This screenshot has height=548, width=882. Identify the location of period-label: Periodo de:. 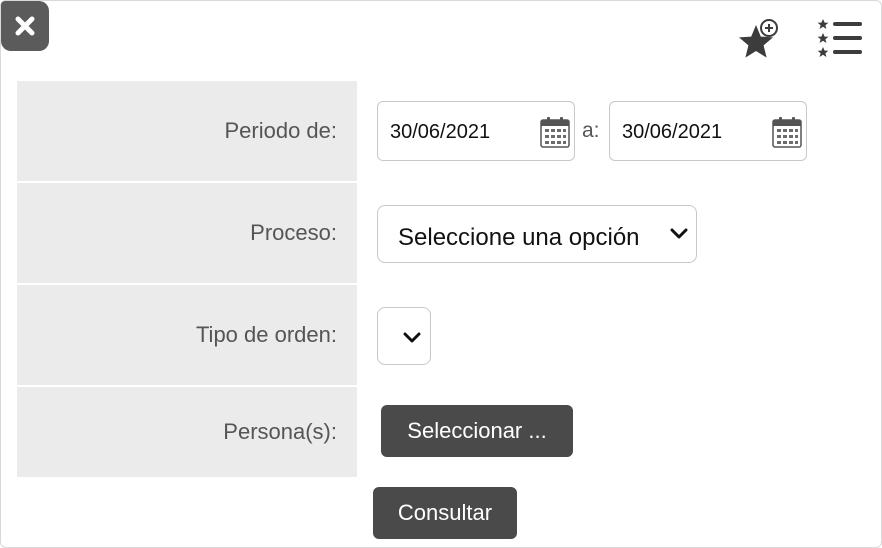
(280, 130).